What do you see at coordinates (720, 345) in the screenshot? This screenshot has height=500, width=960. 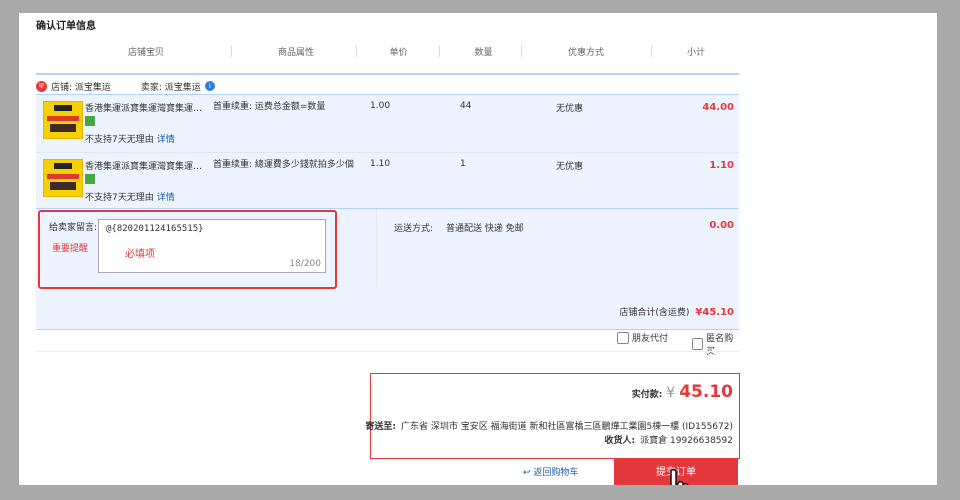 I see `anonymous-label: 匿名购买` at bounding box center [720, 345].